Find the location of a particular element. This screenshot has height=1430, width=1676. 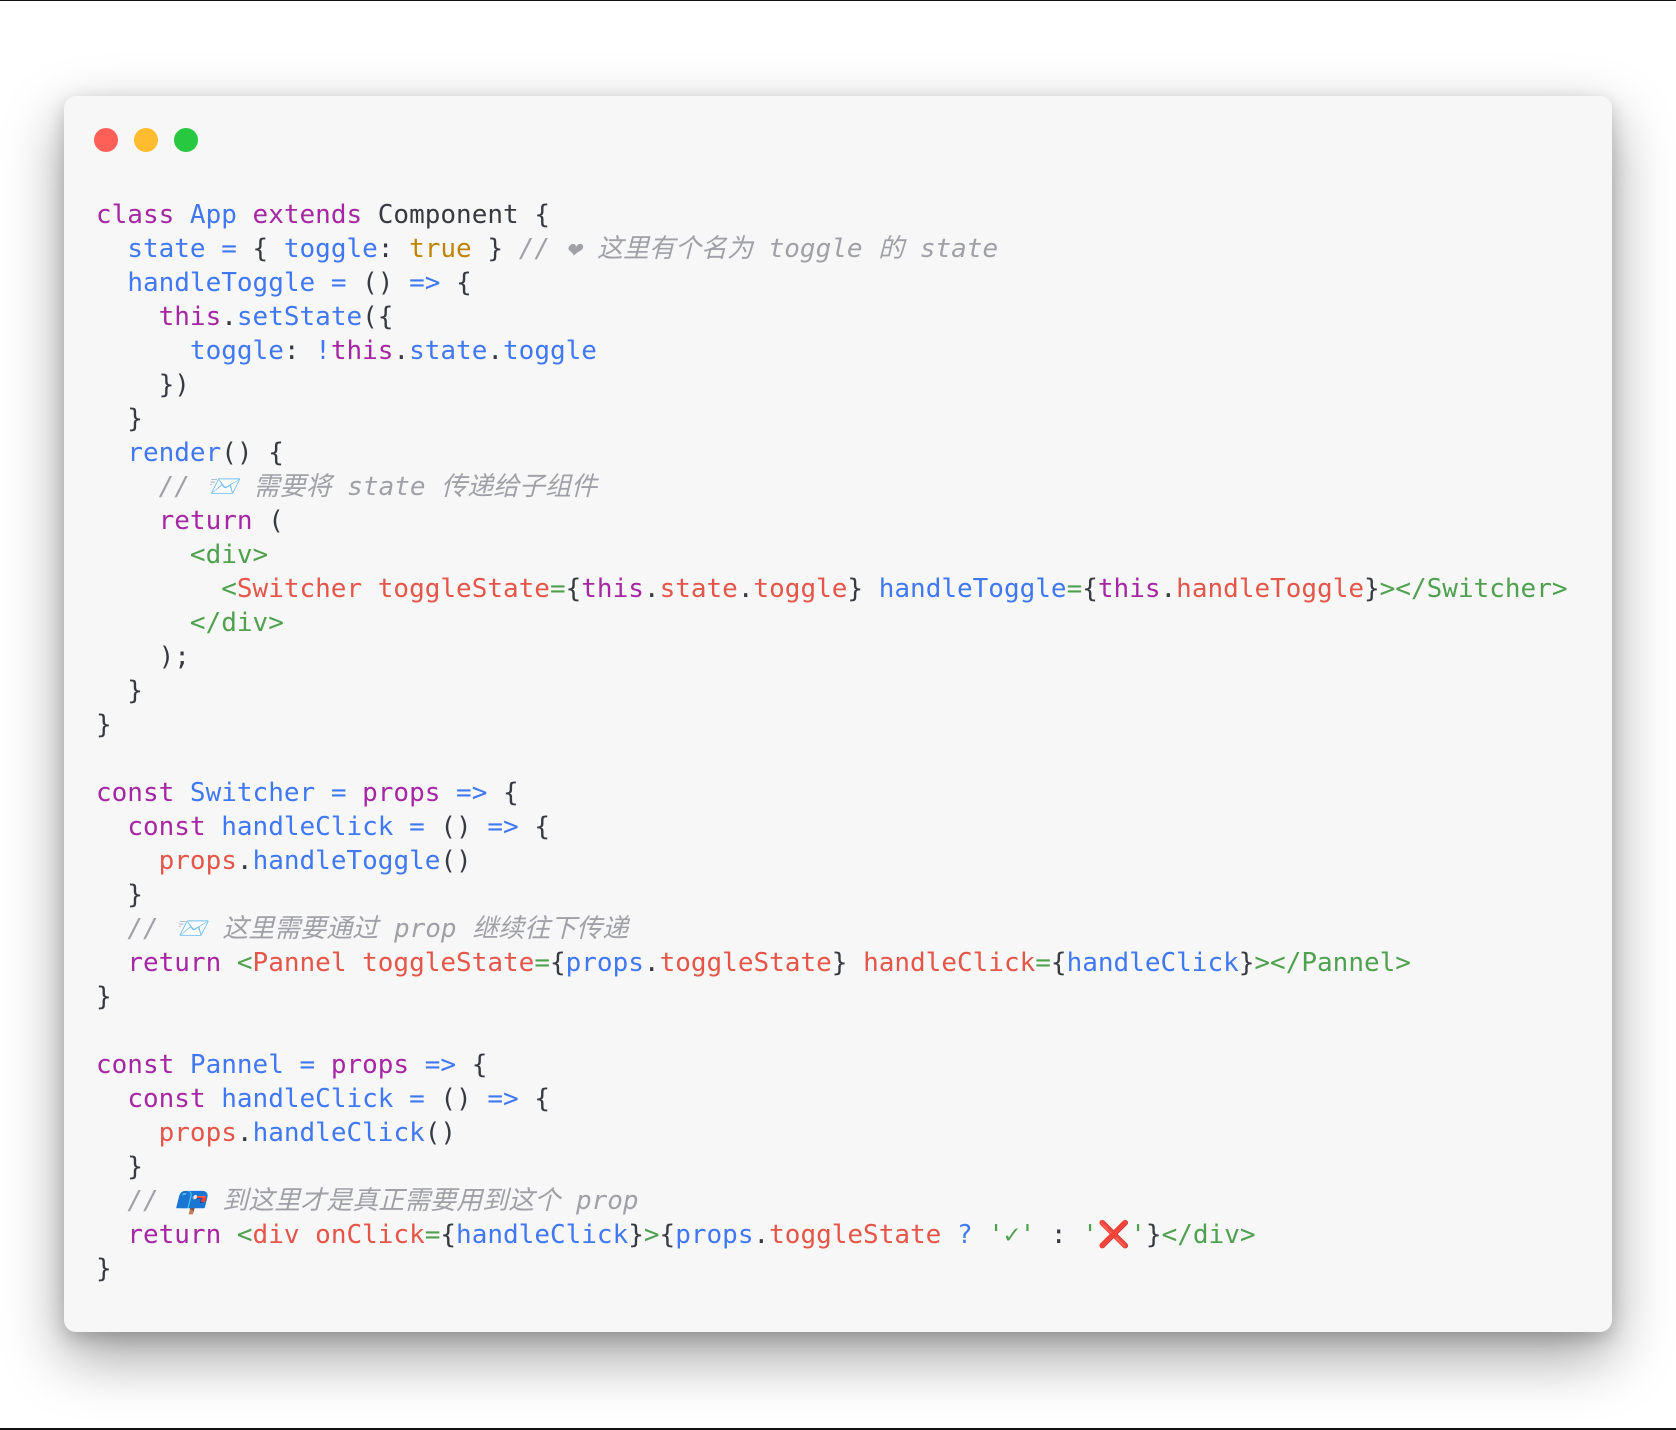

code-line: props.handleClick() is located at coordinates (832, 1133).